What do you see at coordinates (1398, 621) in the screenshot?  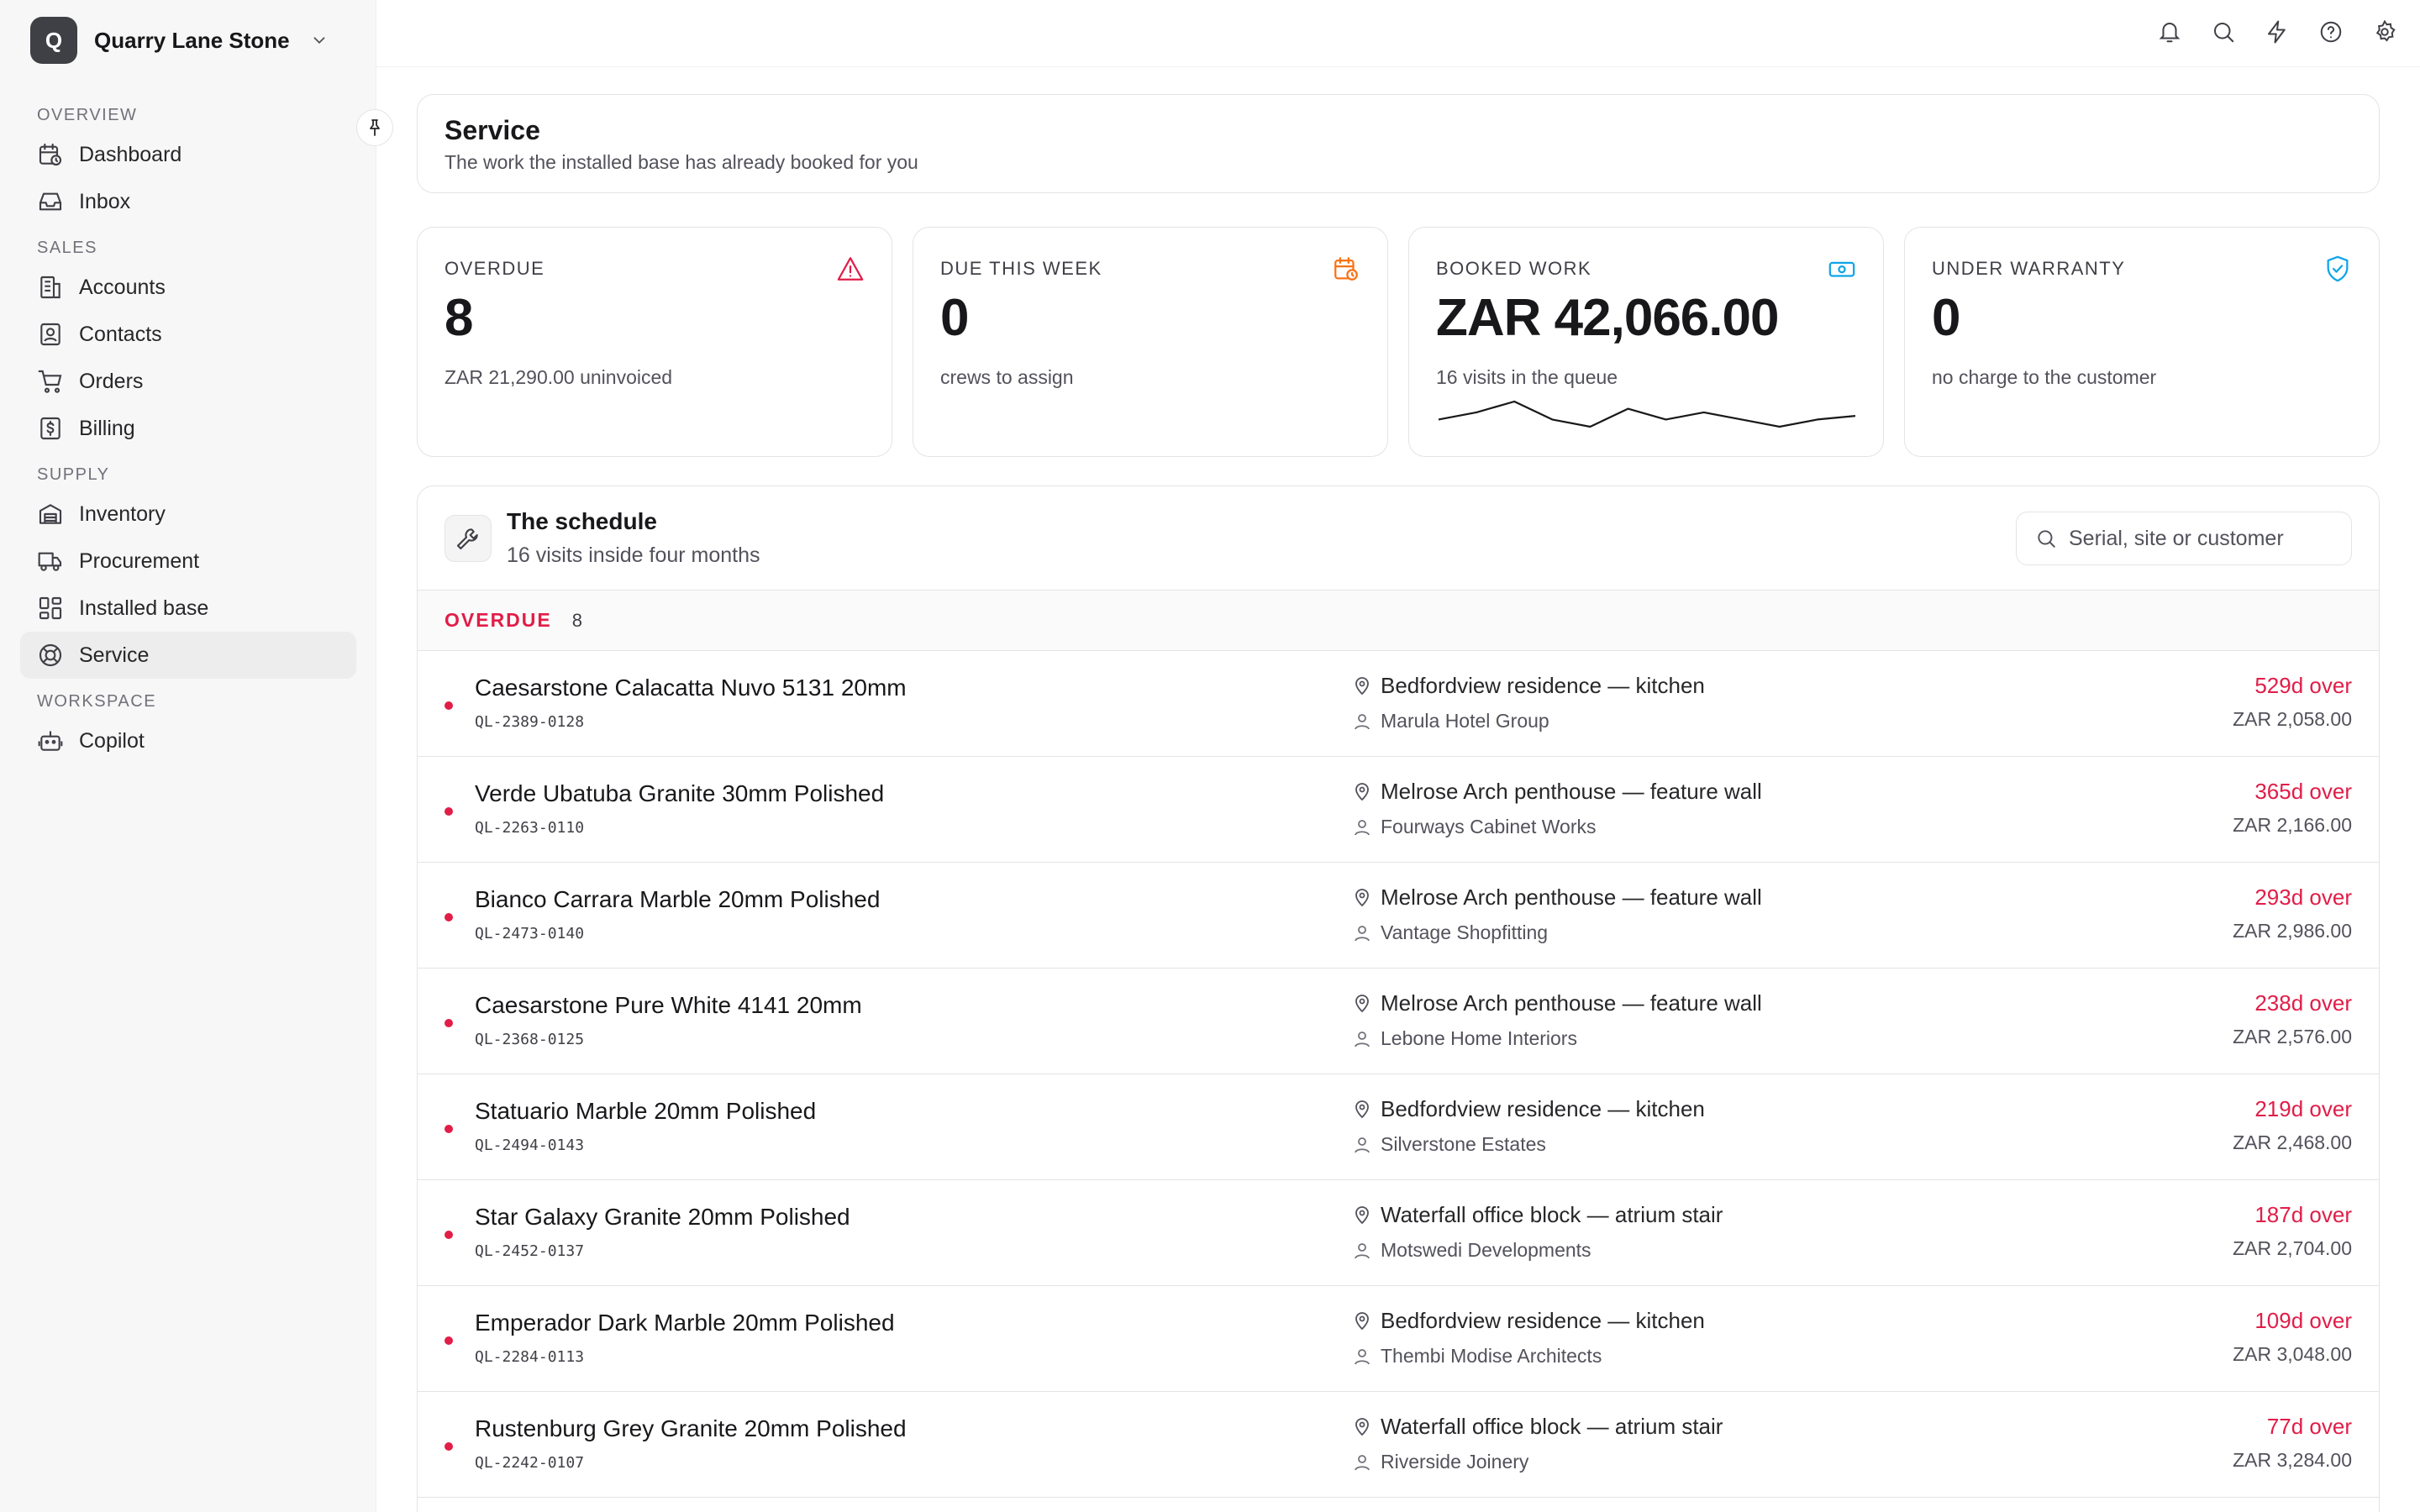 I see `group-header-overdue: OVERDUE 8` at bounding box center [1398, 621].